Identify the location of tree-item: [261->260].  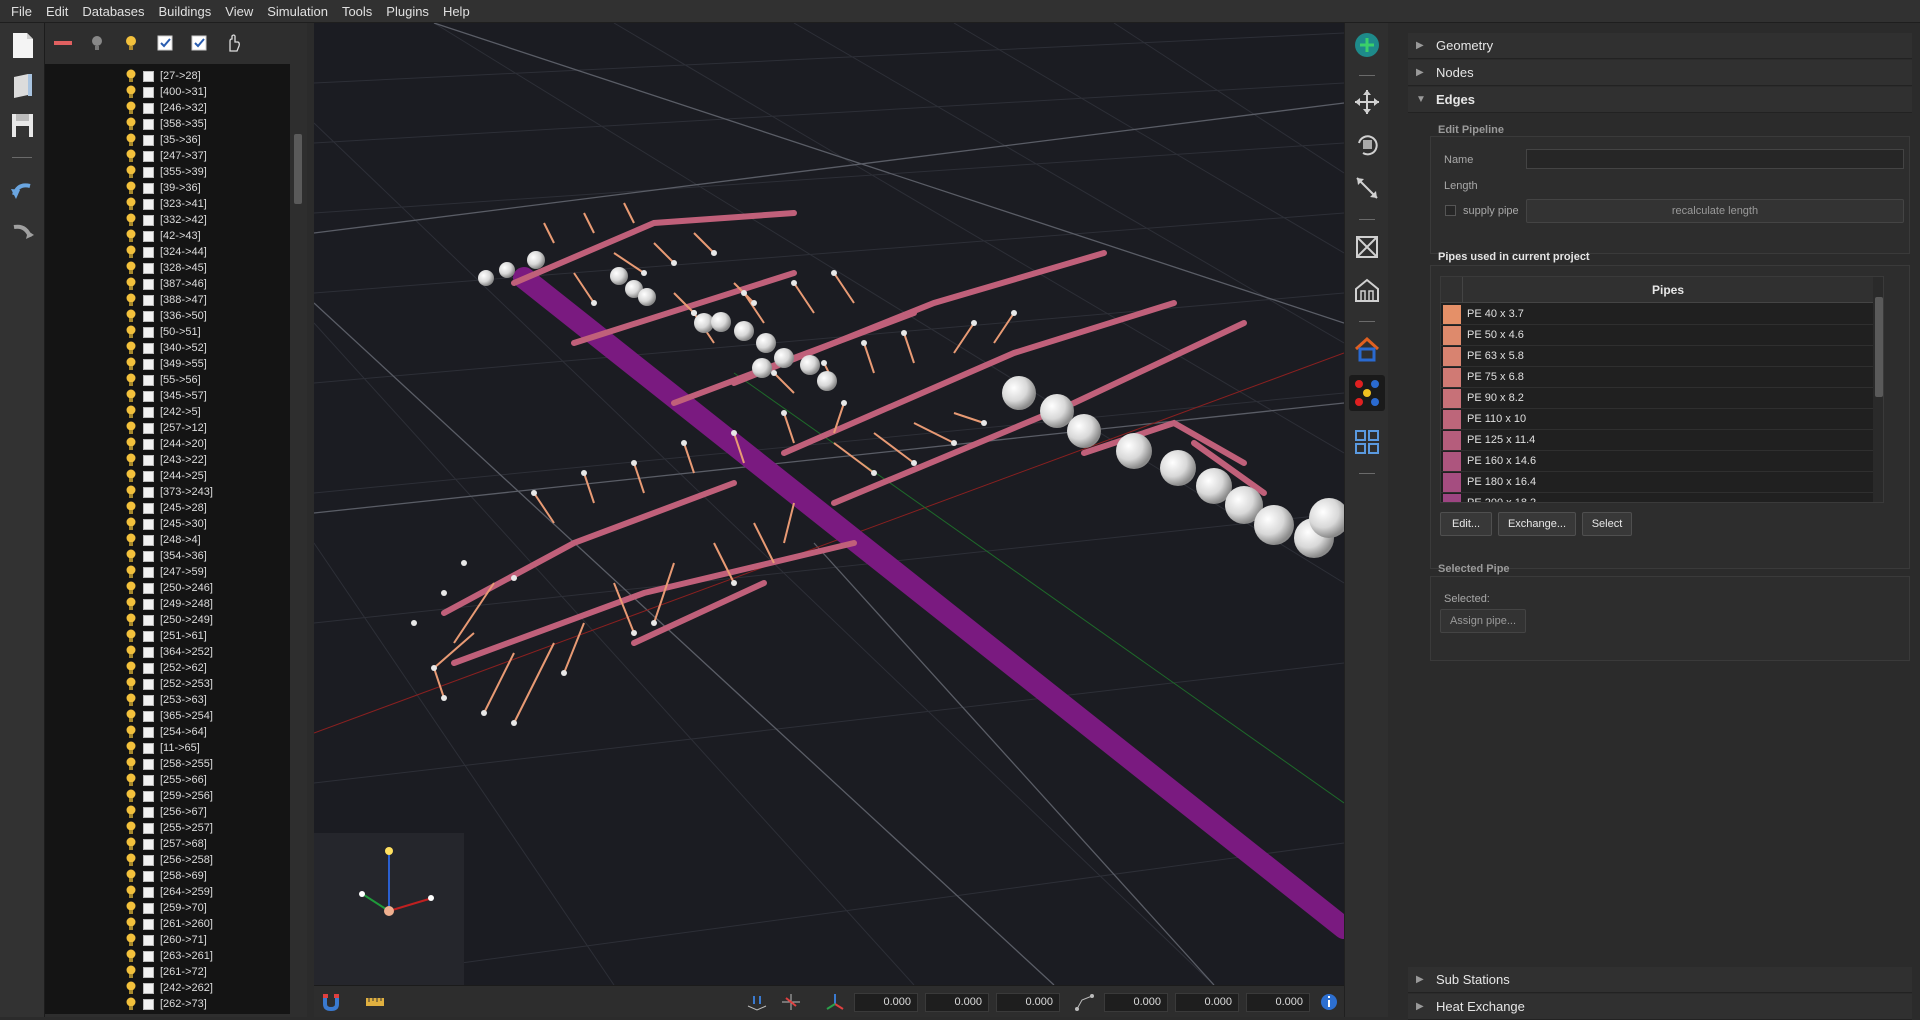
(169, 924).